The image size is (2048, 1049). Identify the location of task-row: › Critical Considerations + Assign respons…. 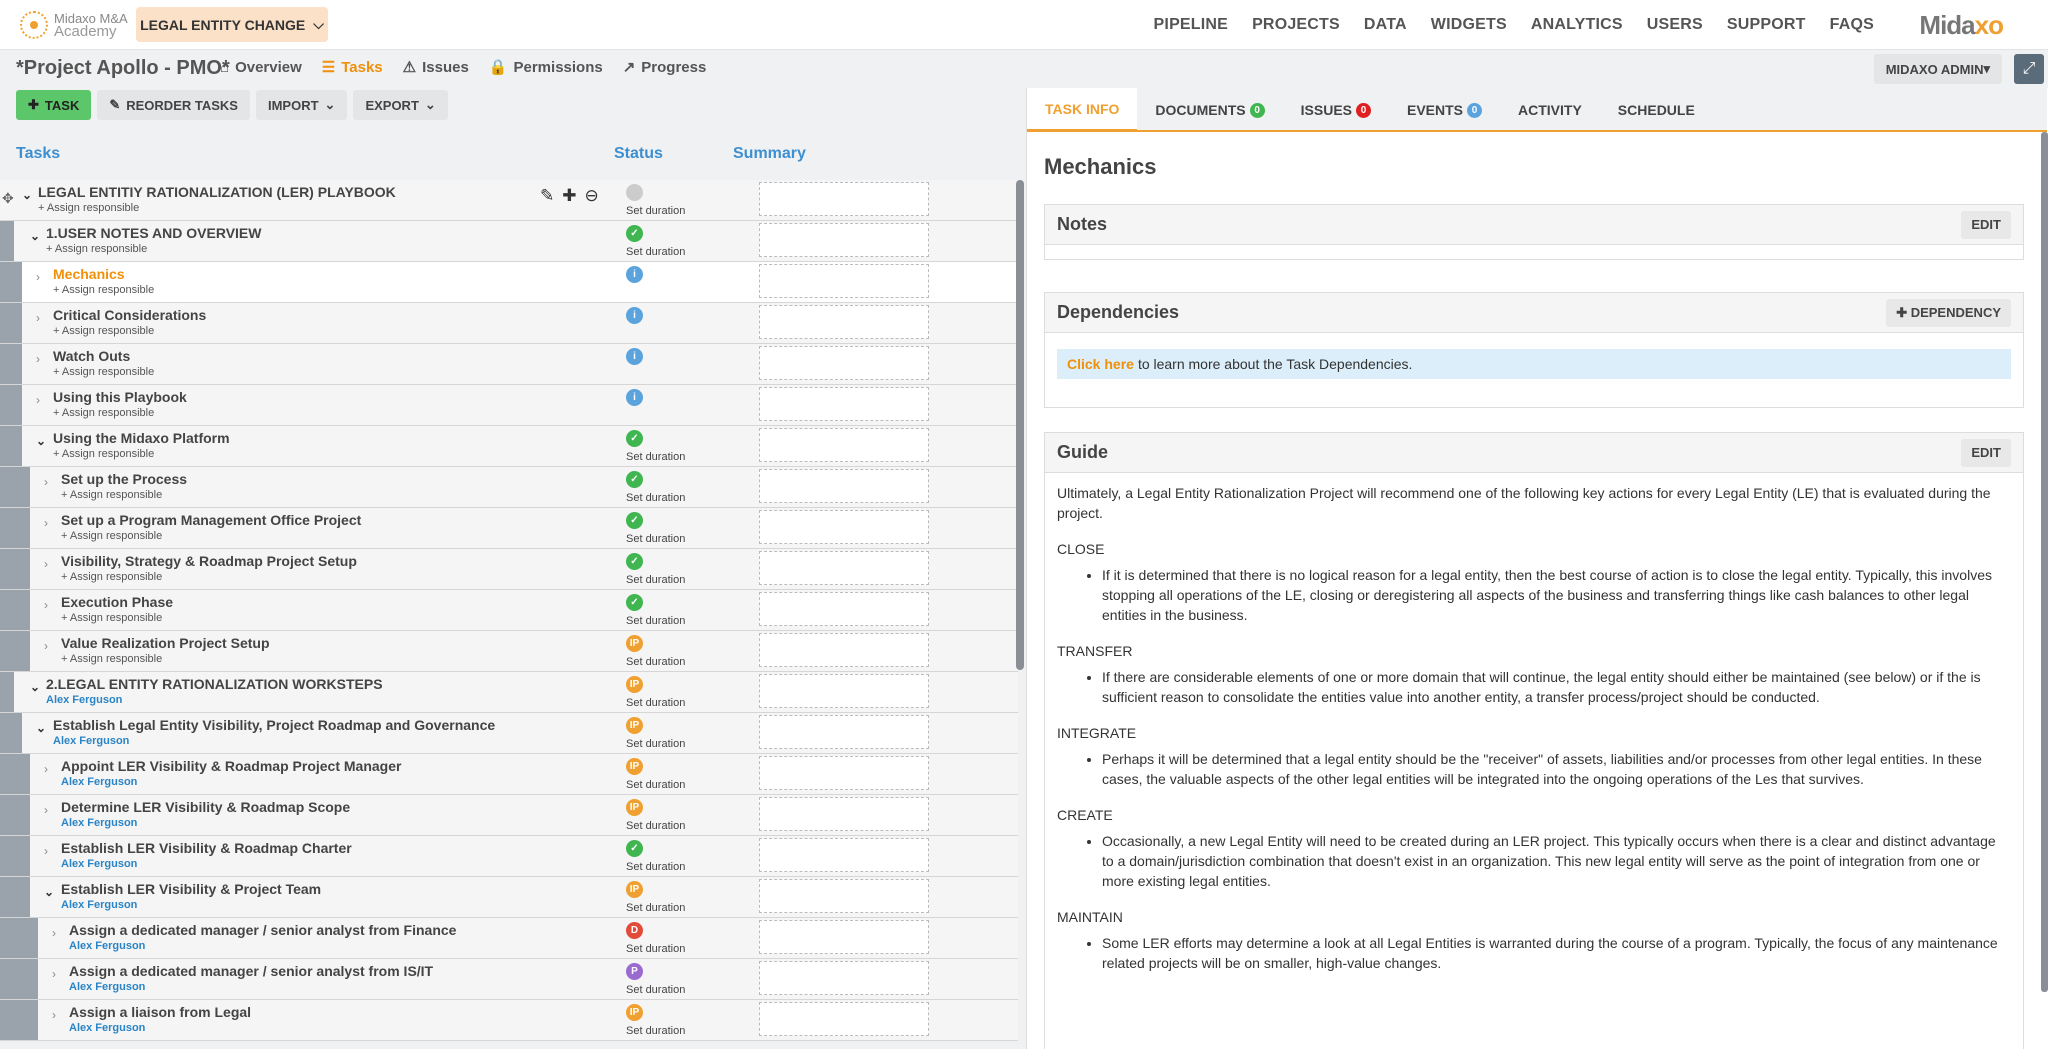
(509, 323).